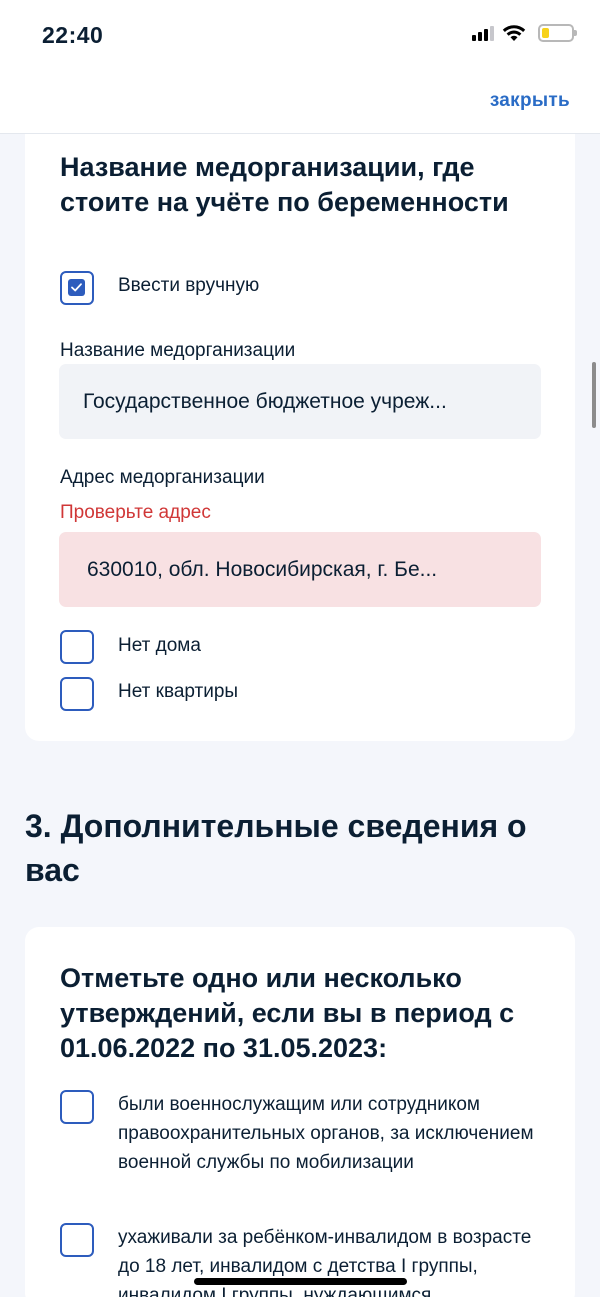 The width and height of the screenshot is (600, 1297). I want to click on medorg-address-label: Адрес медорганизации, so click(162, 477).